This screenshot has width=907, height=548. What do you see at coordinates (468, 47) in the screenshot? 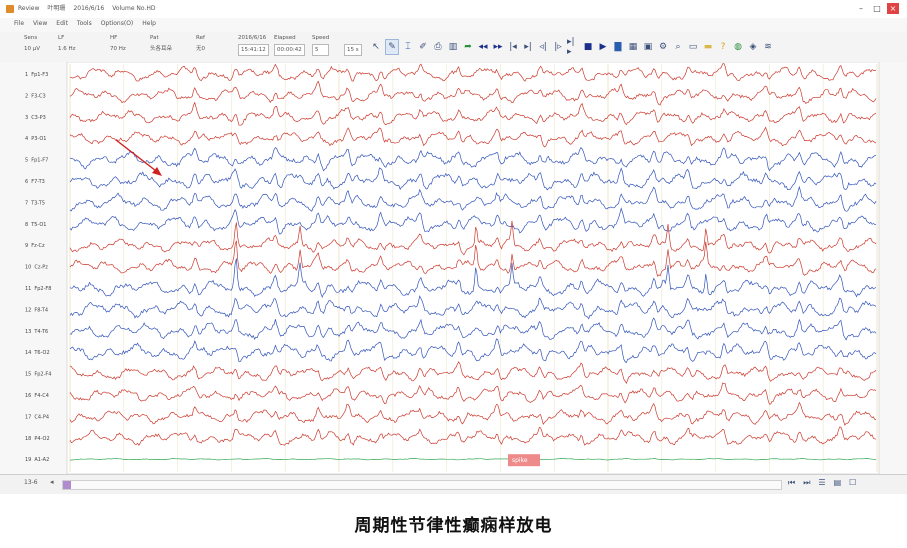
I see `export-icon: ➦` at bounding box center [468, 47].